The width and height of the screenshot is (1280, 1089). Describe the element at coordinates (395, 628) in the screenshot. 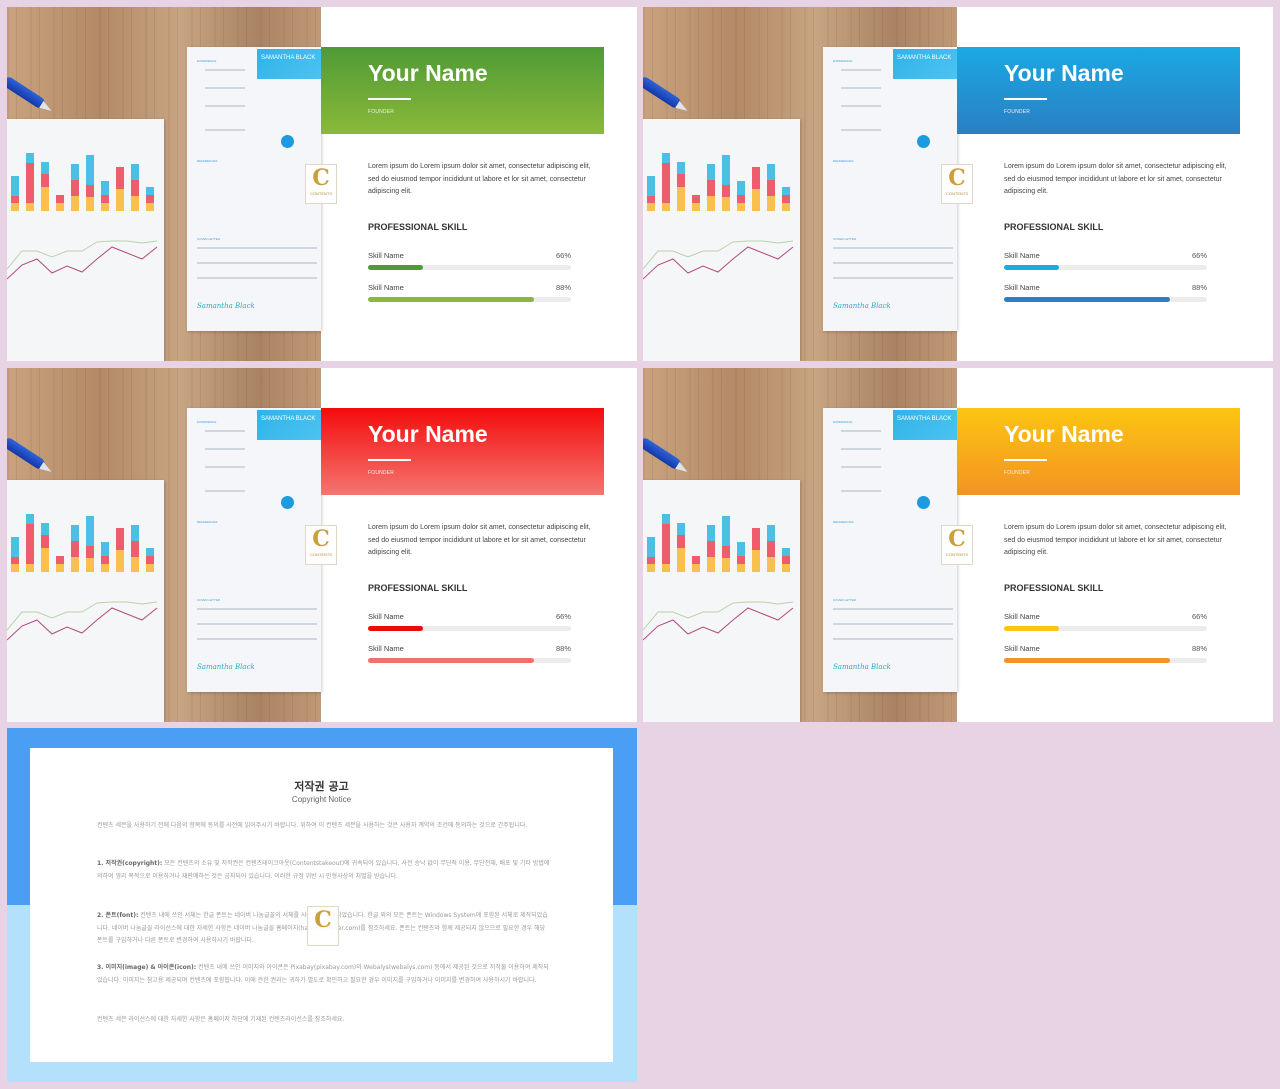

I see `skill-progress-fill` at that location.